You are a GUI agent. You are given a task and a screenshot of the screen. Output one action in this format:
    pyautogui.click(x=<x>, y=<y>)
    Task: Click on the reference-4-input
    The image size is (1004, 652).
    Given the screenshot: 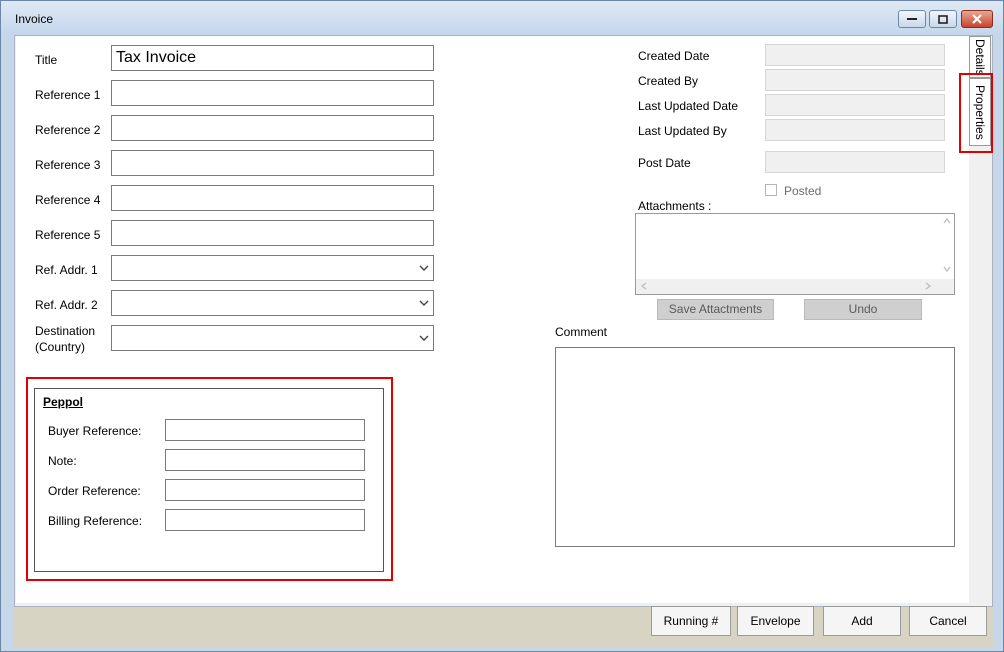 What is the action you would take?
    pyautogui.click(x=272, y=198)
    